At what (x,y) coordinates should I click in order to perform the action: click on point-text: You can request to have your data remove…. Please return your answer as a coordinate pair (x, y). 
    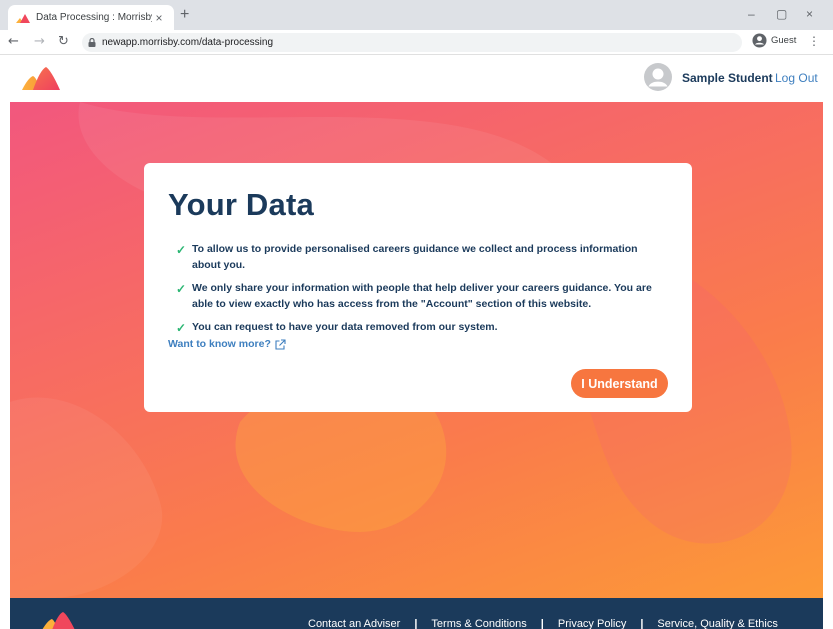
    Looking at the image, I should click on (345, 327).